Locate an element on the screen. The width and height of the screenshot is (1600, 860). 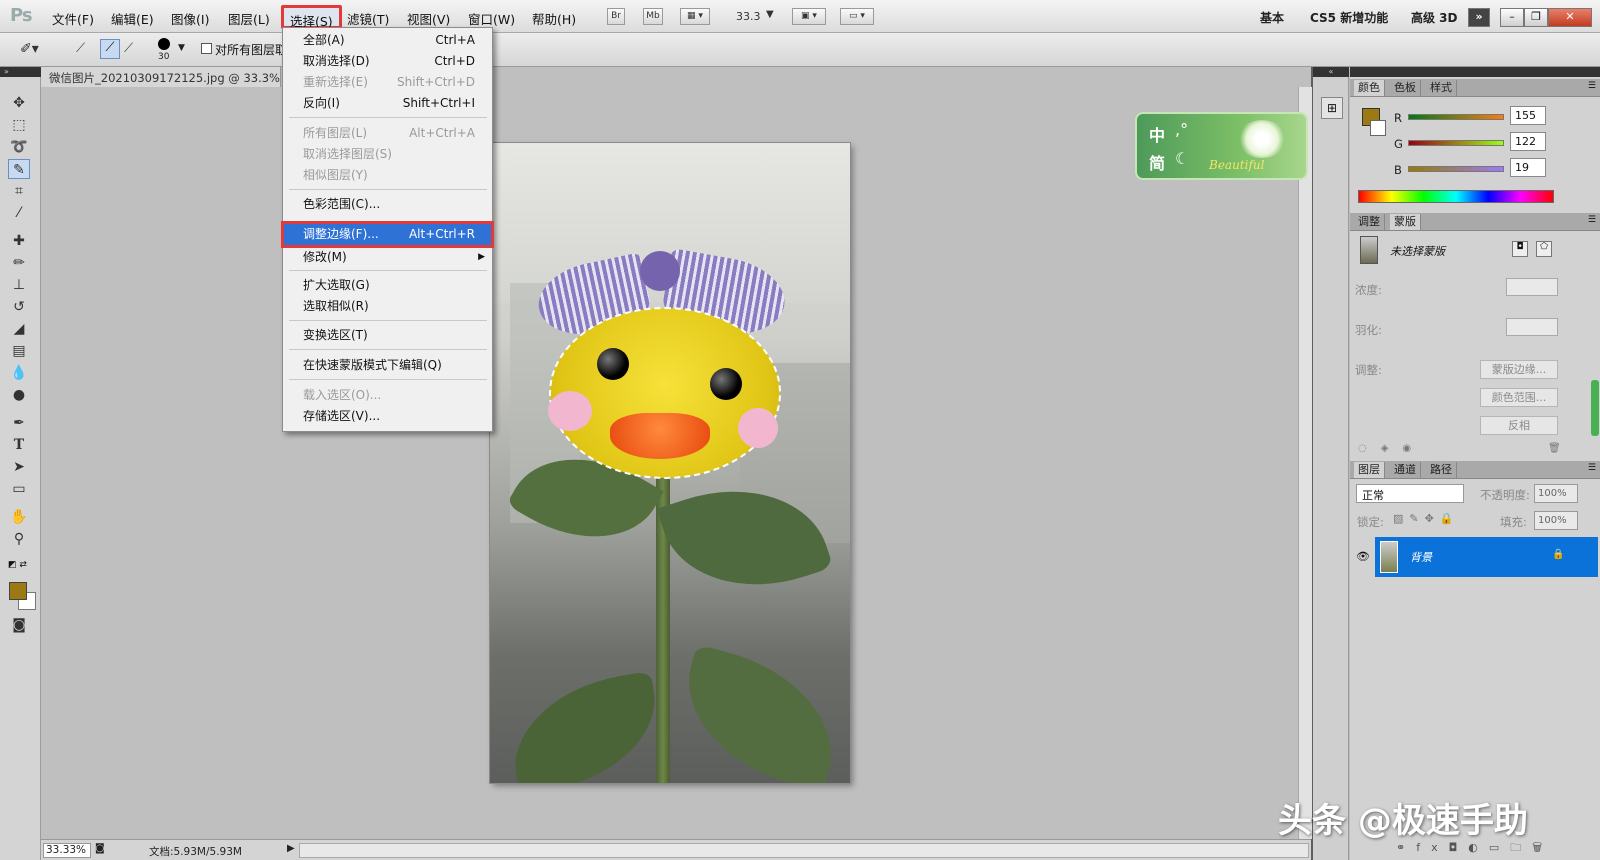
arrange-documents-button: ▣ ▾ is located at coordinates (809, 16).